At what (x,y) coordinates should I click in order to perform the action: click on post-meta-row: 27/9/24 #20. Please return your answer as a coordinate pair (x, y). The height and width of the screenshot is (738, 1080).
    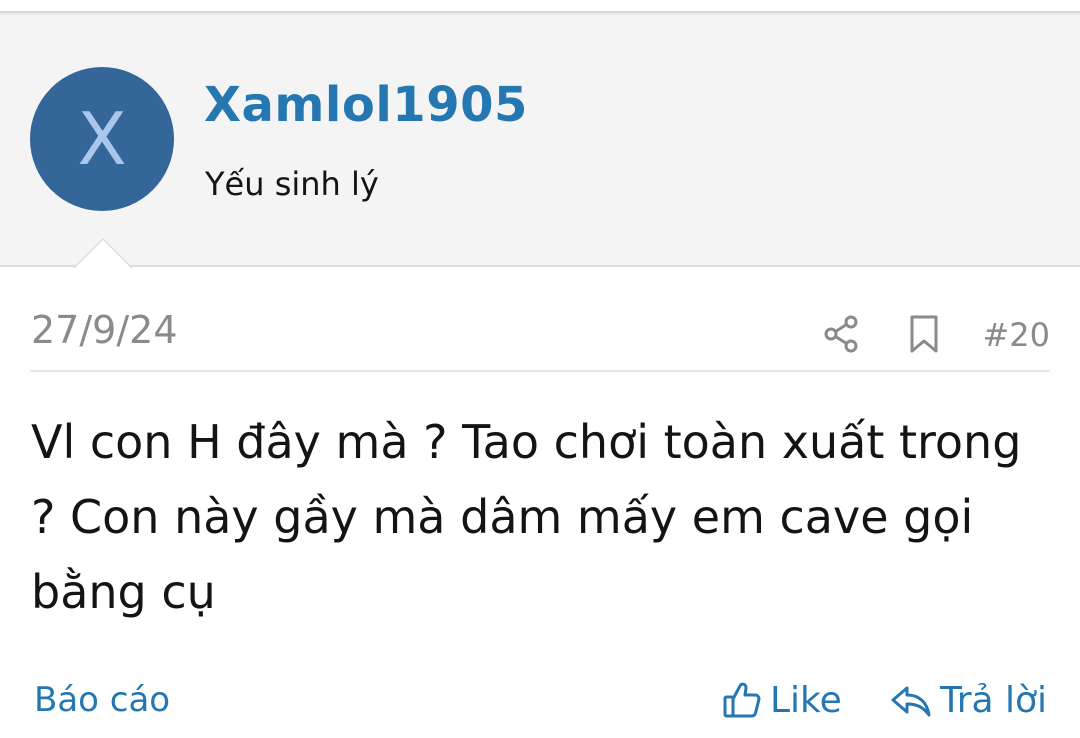
    Looking at the image, I should click on (540, 336).